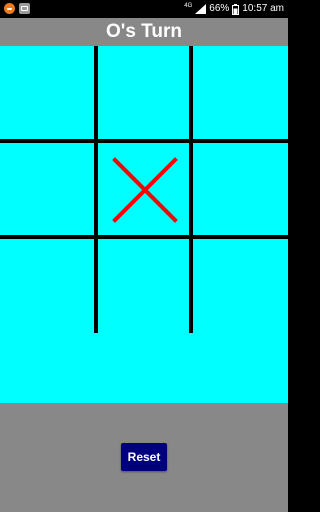  I want to click on network-type: 4G, so click(188, 5).